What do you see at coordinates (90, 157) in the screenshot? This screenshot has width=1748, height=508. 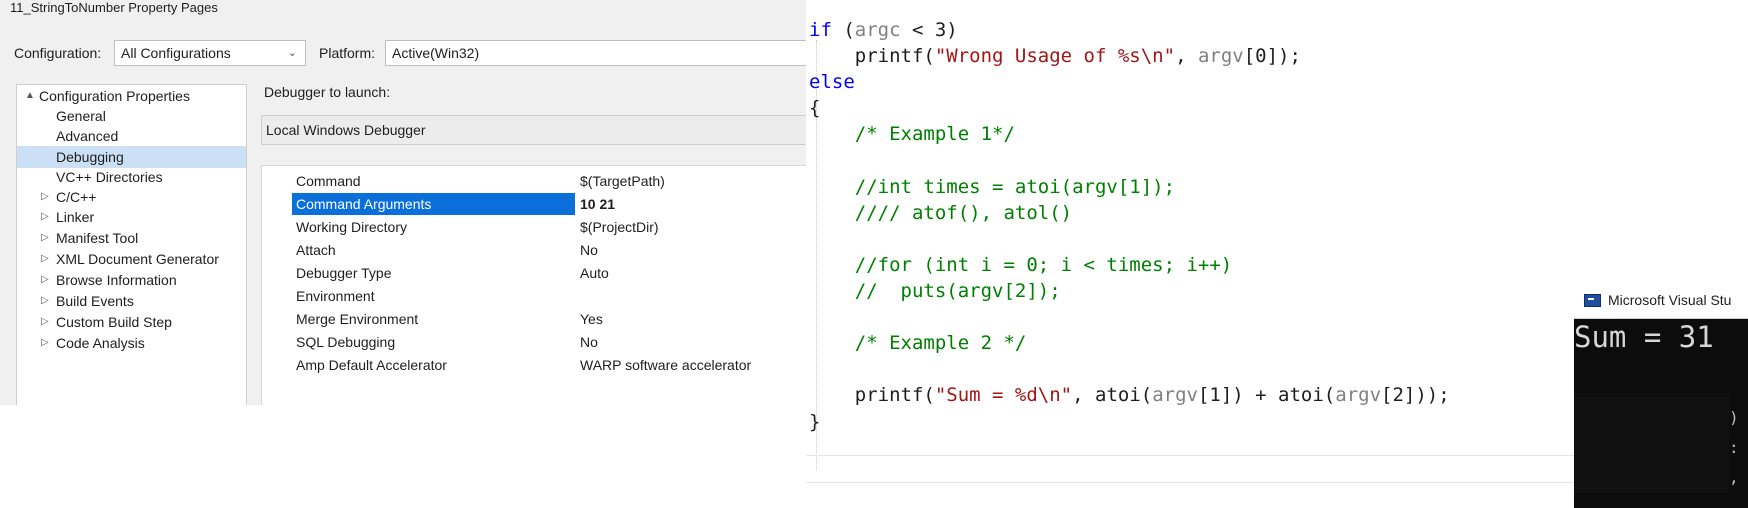 I see `tree-item-label: Debugging` at bounding box center [90, 157].